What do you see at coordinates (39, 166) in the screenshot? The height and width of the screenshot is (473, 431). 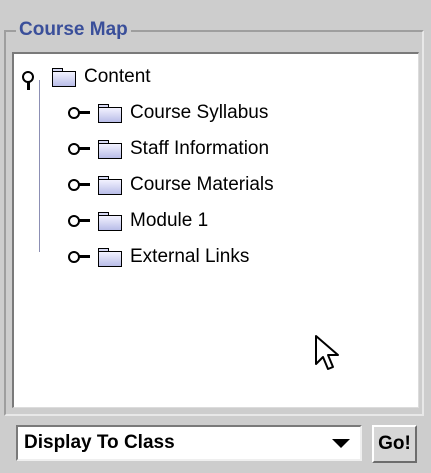 I see `tree-connector-line` at bounding box center [39, 166].